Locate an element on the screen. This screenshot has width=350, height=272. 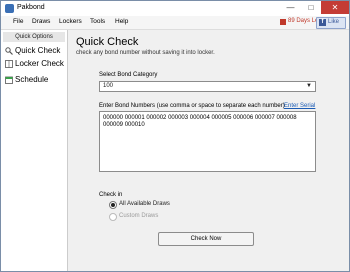
facebook-icon: f is located at coordinates (322, 22).